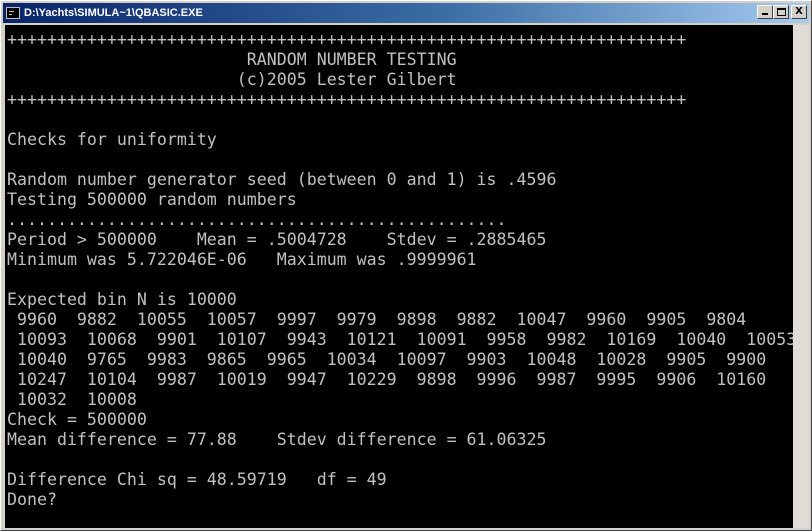  I want to click on console-line: Checks for uniformity, so click(112, 139).